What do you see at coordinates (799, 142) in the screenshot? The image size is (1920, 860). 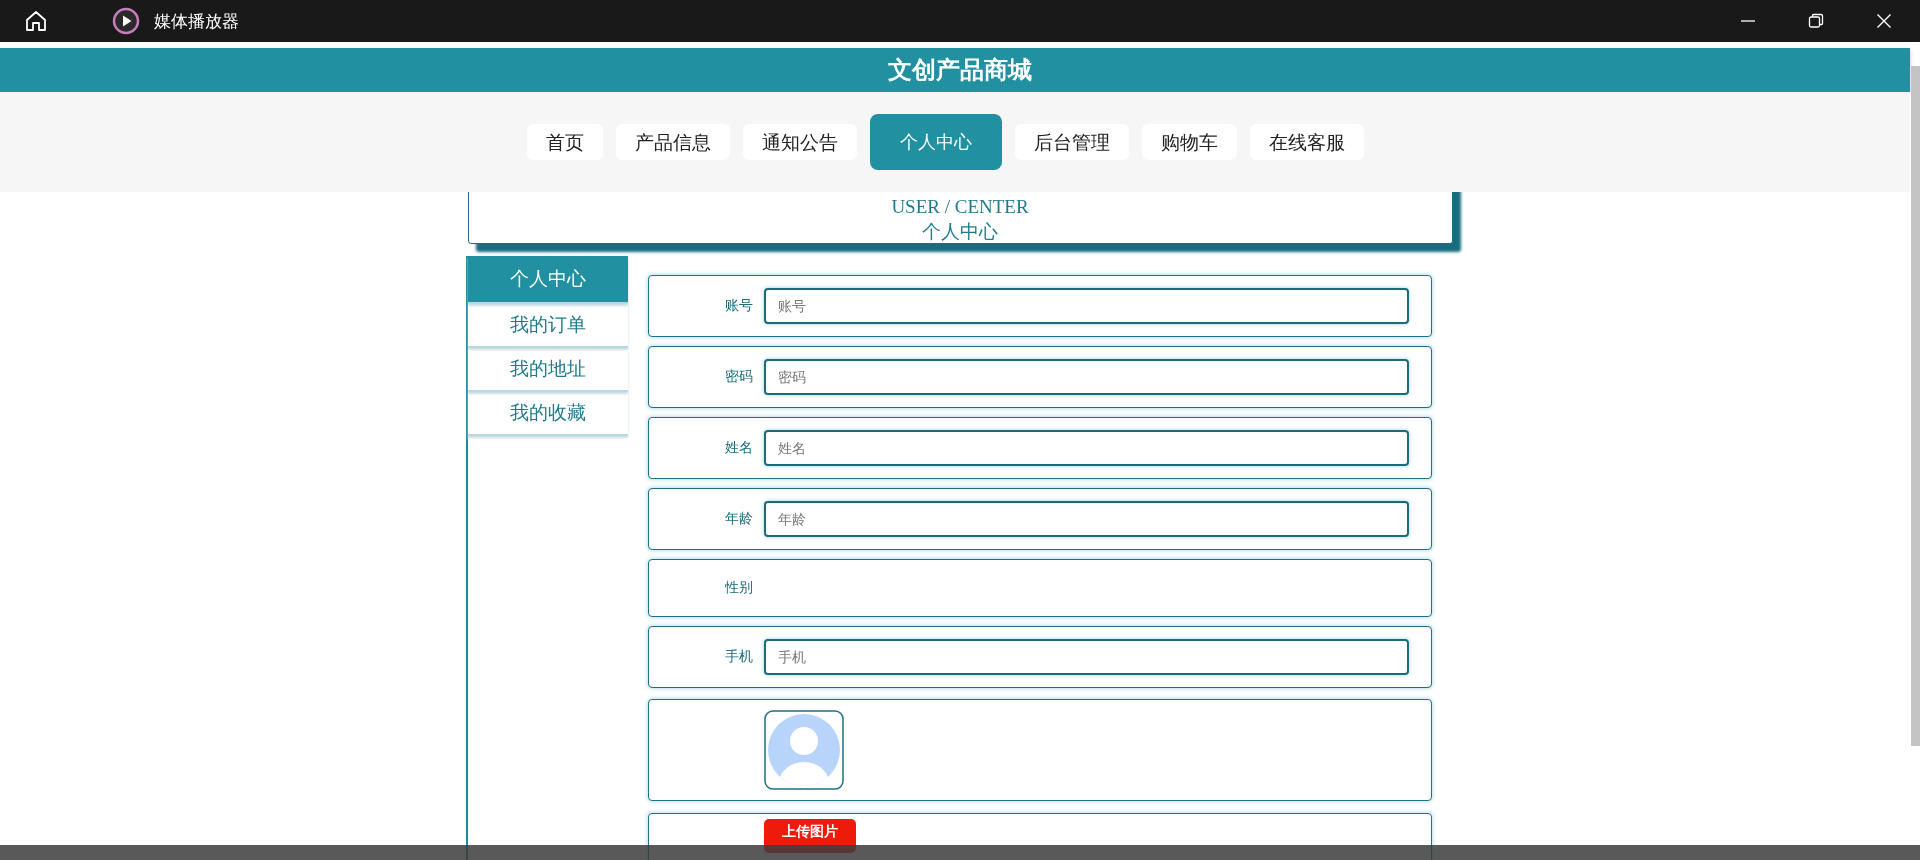 I see `nav-tab: 通知公告` at bounding box center [799, 142].